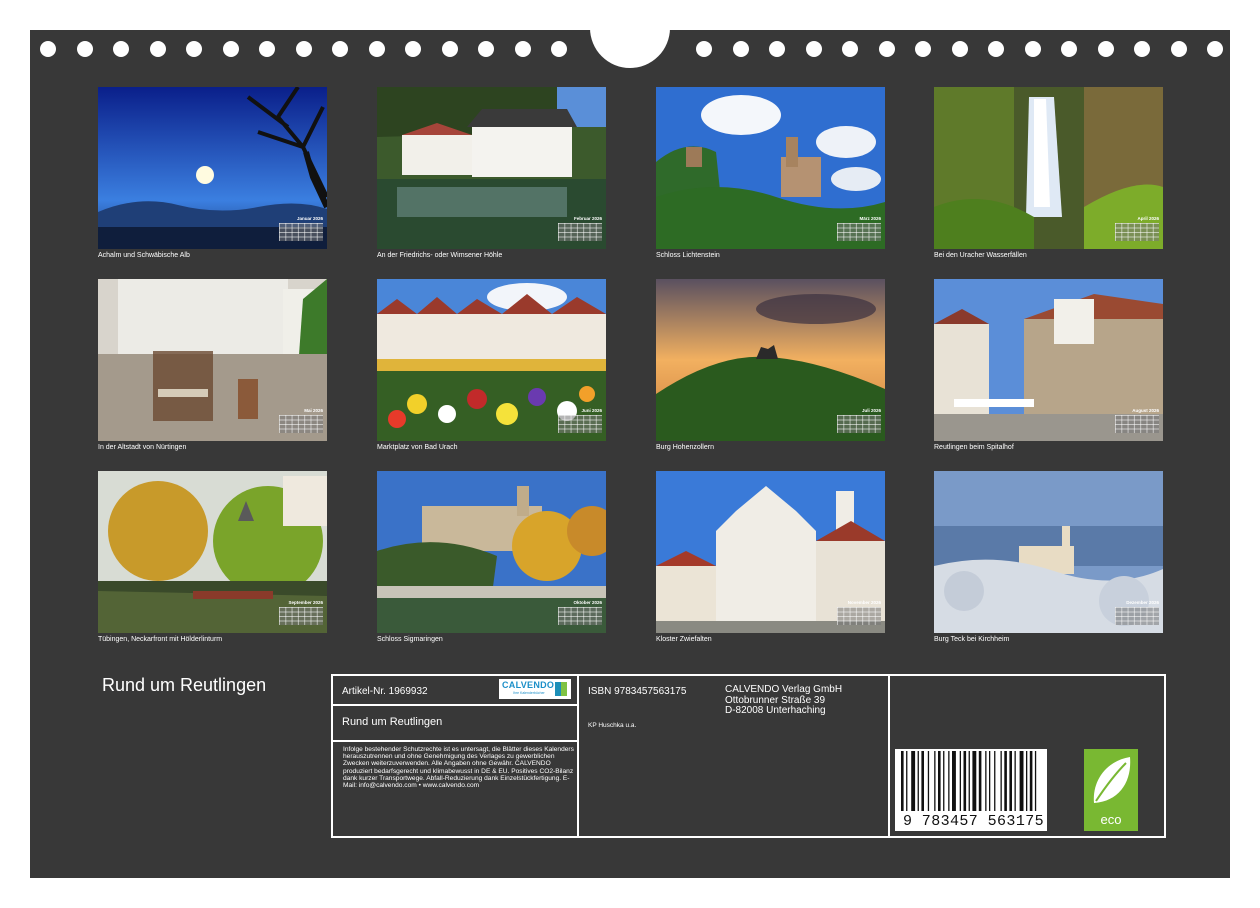 Image resolution: width=1260 pixels, height=908 pixels. Describe the element at coordinates (974, 821) in the screenshot. I see `barcode-number: 9 783457 563175` at that location.